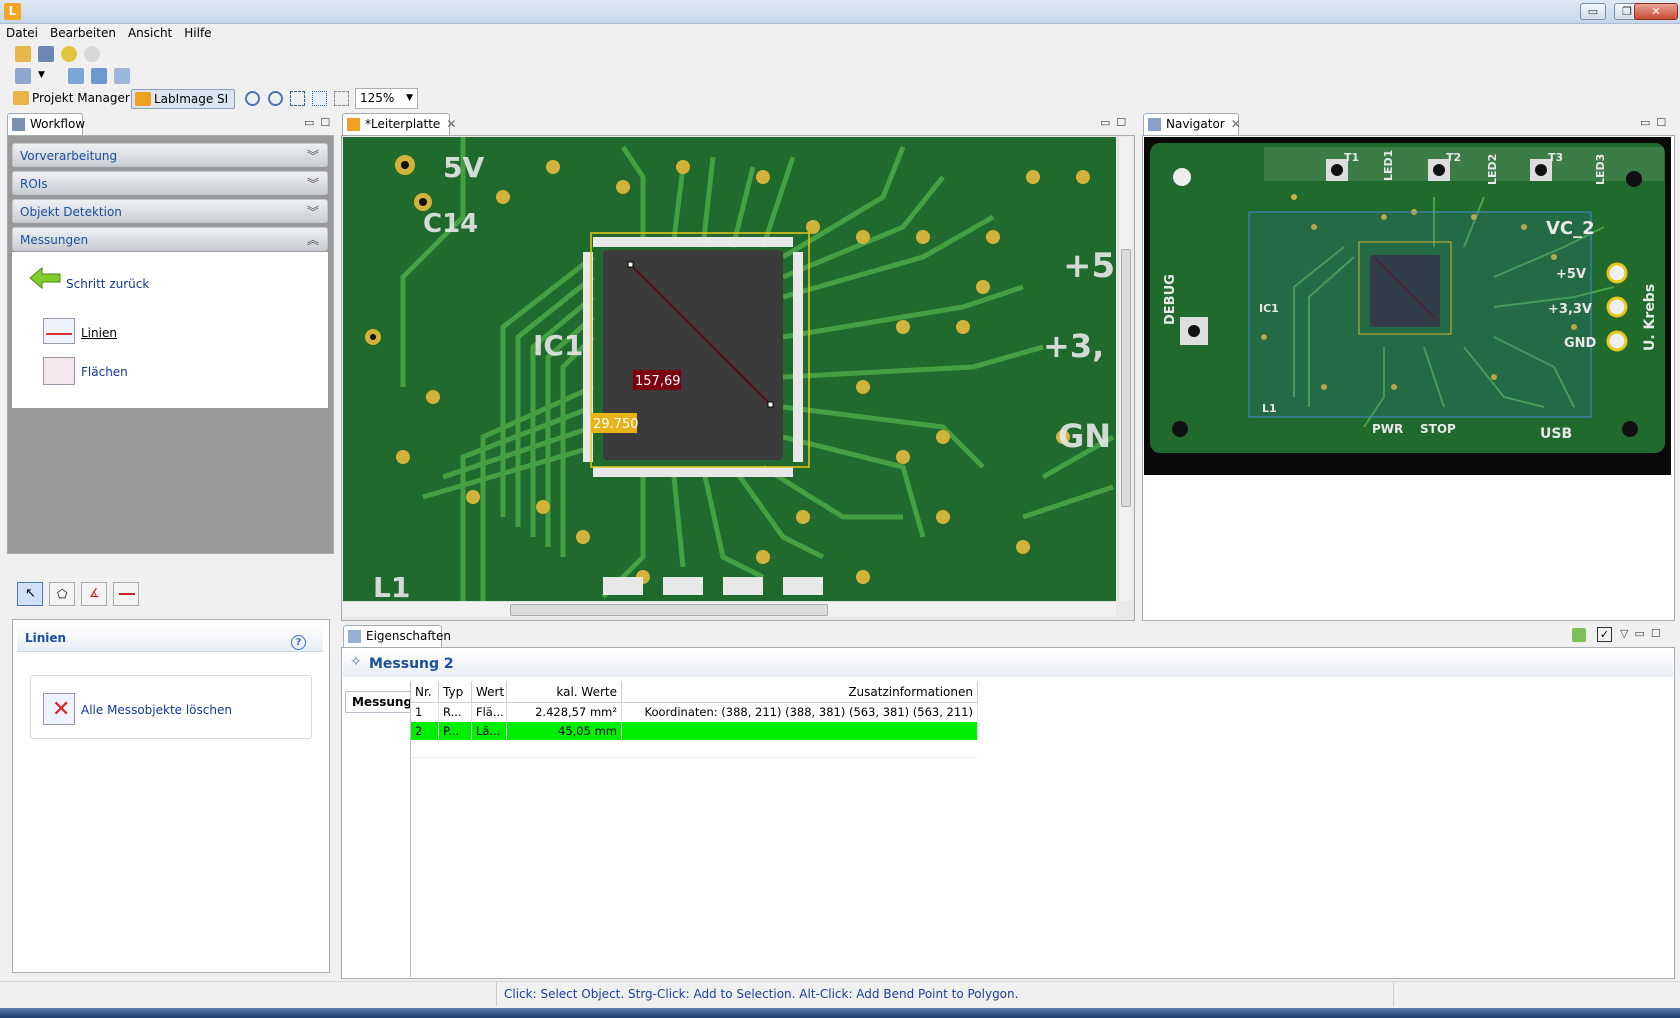 This screenshot has width=1680, height=1018. Describe the element at coordinates (1643, 633) in the screenshot. I see `properties-menu-minmax: ▽▭☐` at that location.